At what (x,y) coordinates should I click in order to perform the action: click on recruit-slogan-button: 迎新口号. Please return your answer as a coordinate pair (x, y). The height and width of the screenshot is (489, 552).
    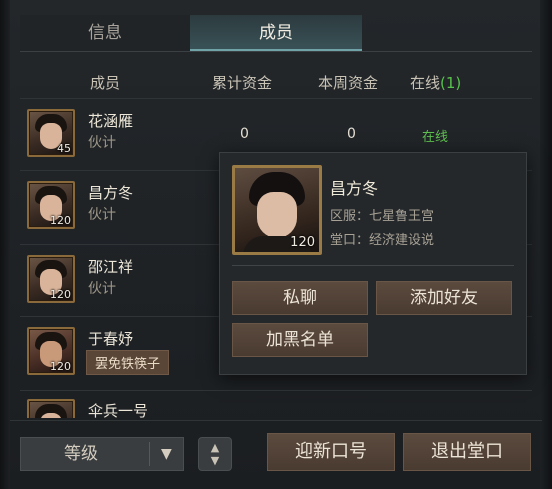
    Looking at the image, I should click on (331, 452).